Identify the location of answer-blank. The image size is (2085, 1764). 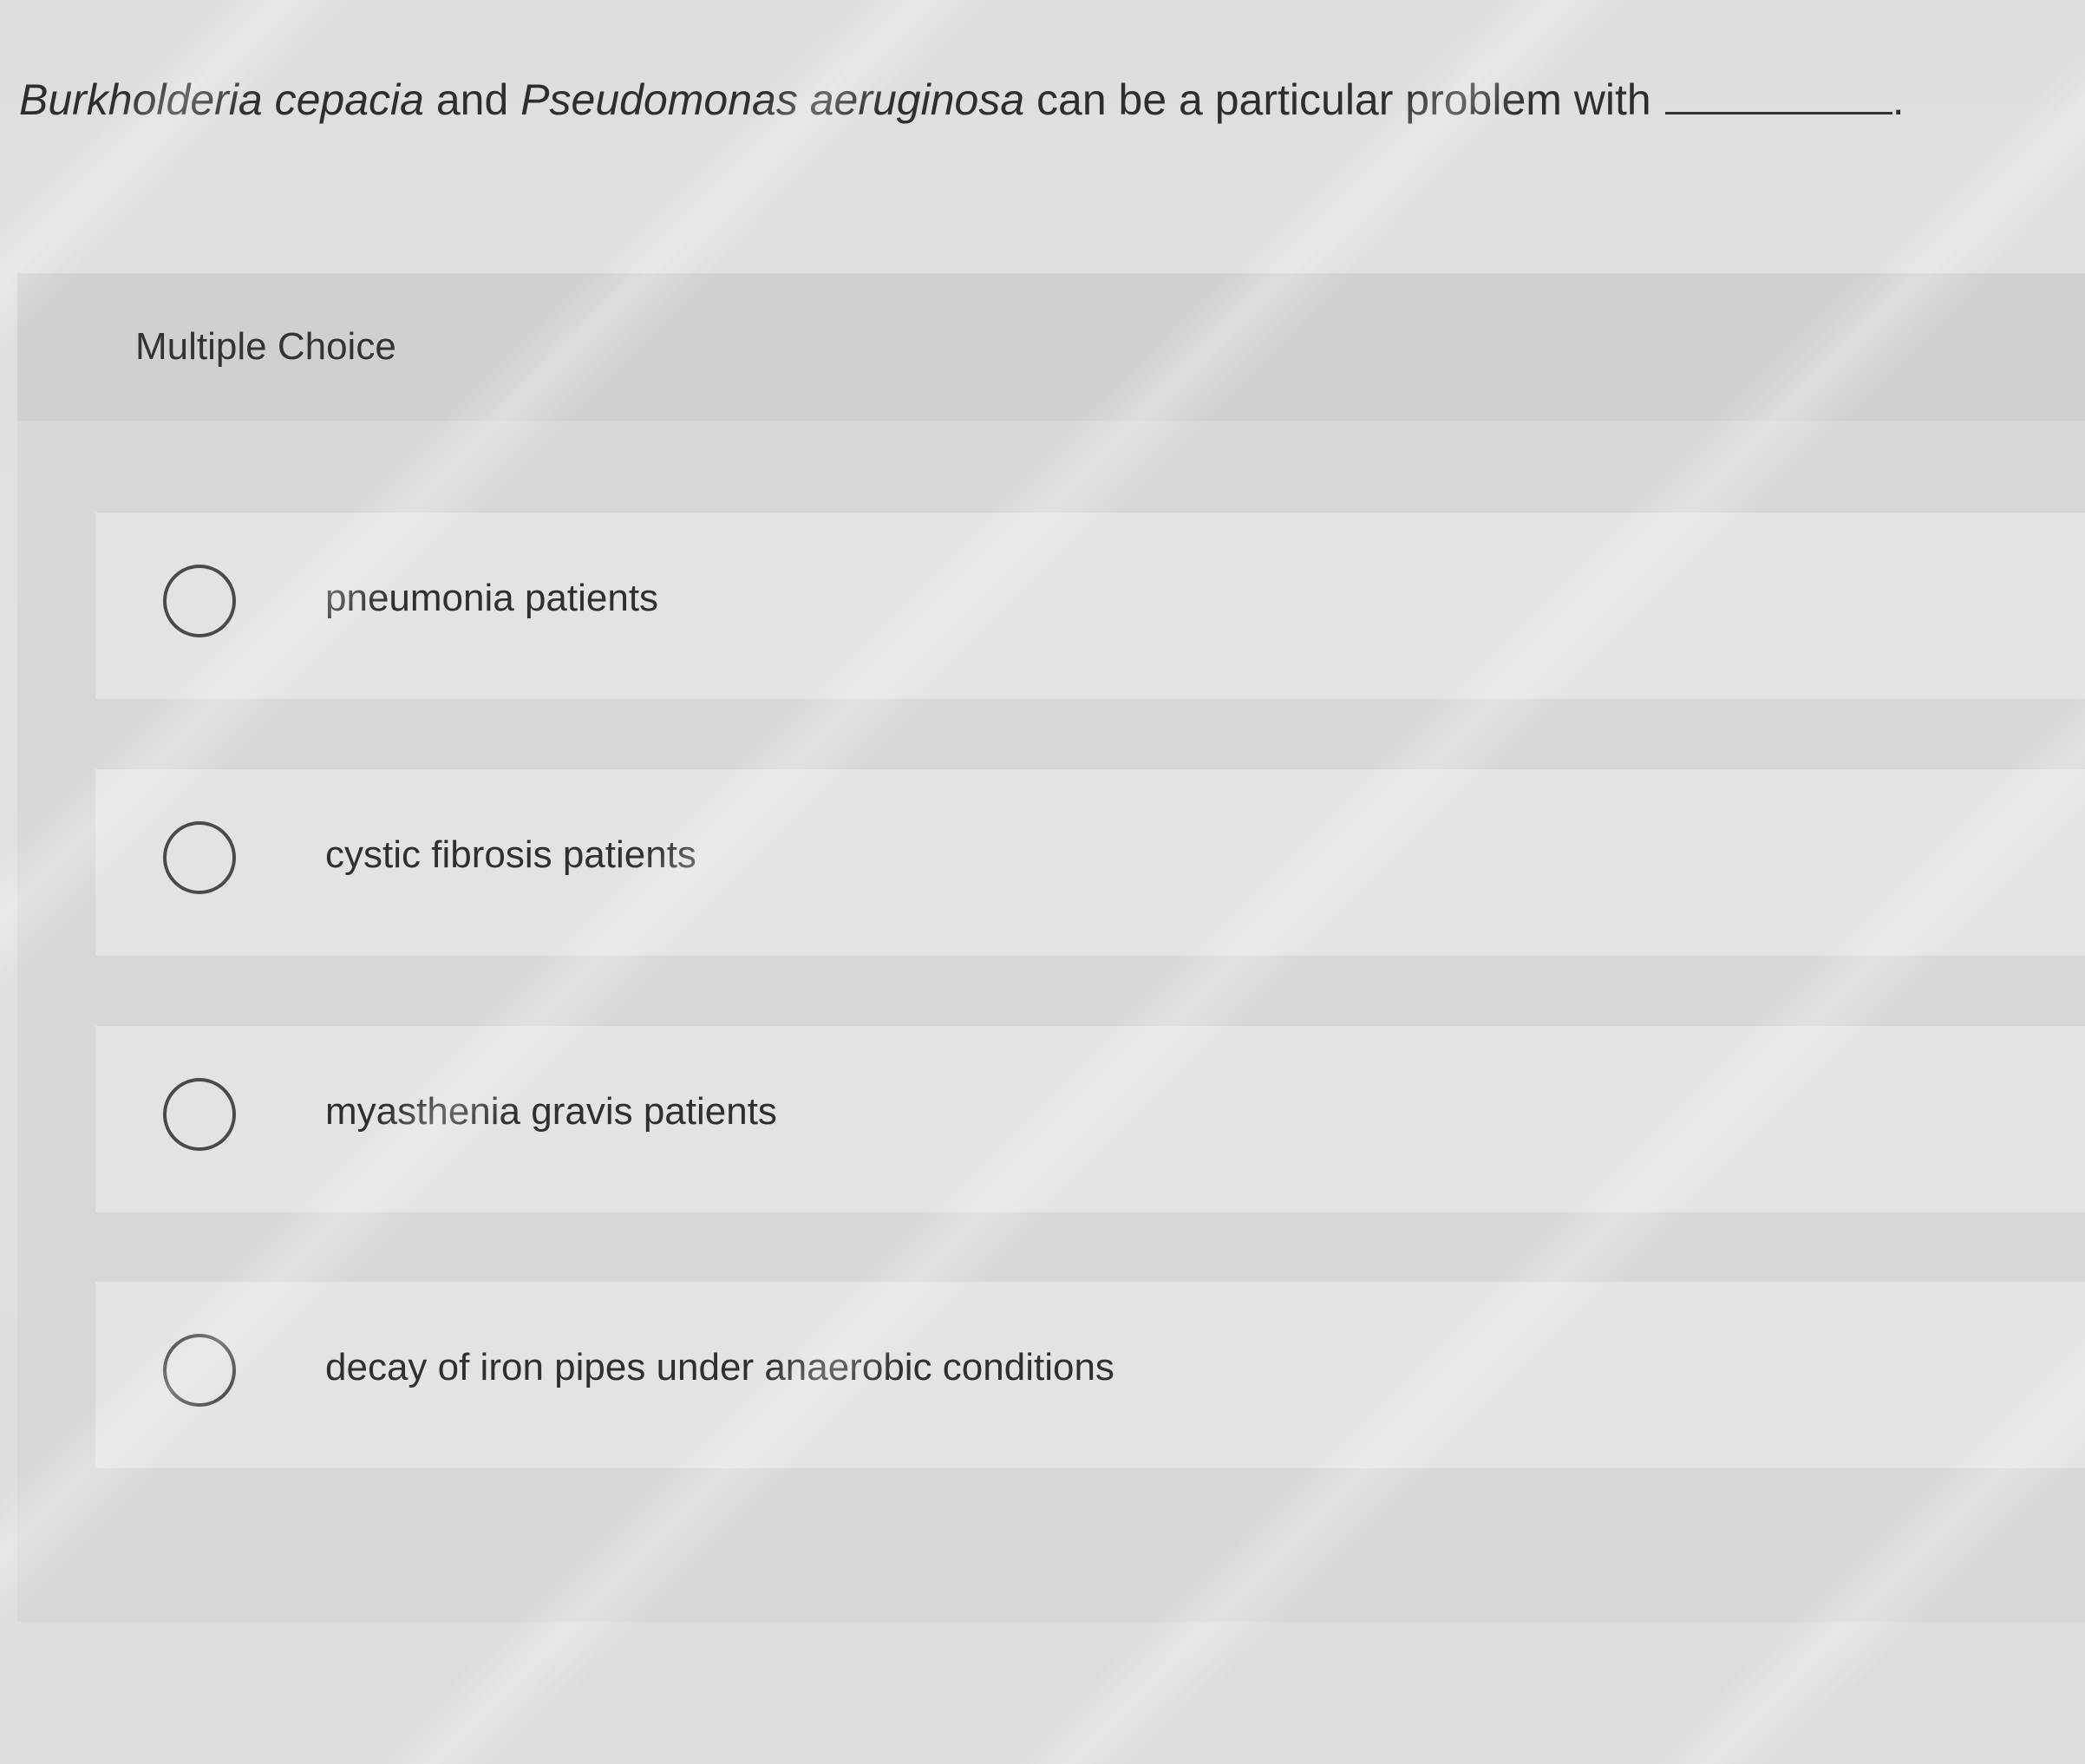
(1778, 94).